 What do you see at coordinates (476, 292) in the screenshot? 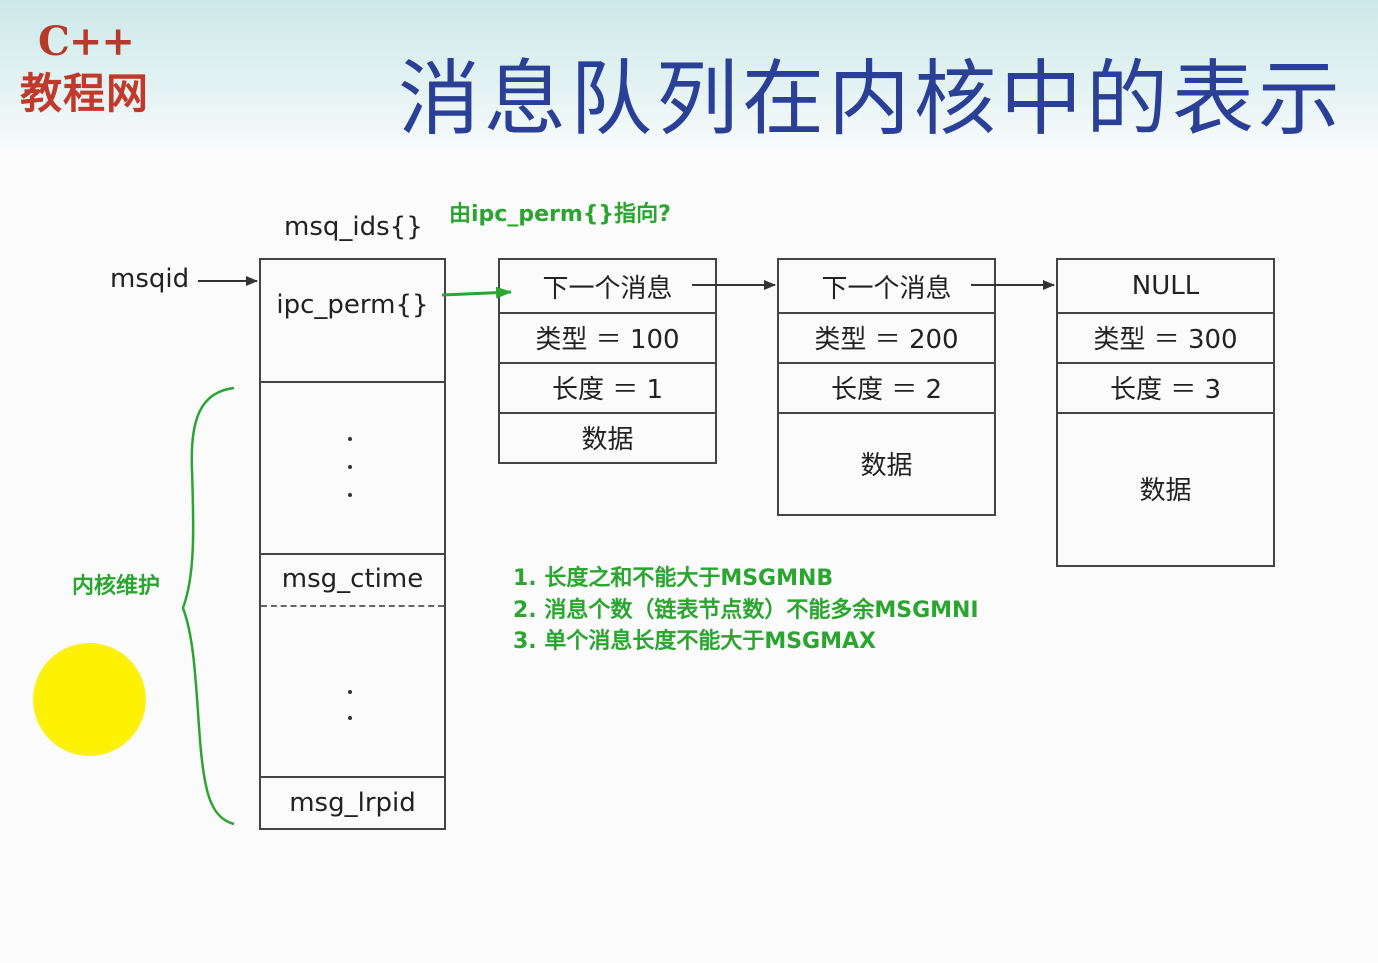
I see `ipc-perm-green-arrow` at bounding box center [476, 292].